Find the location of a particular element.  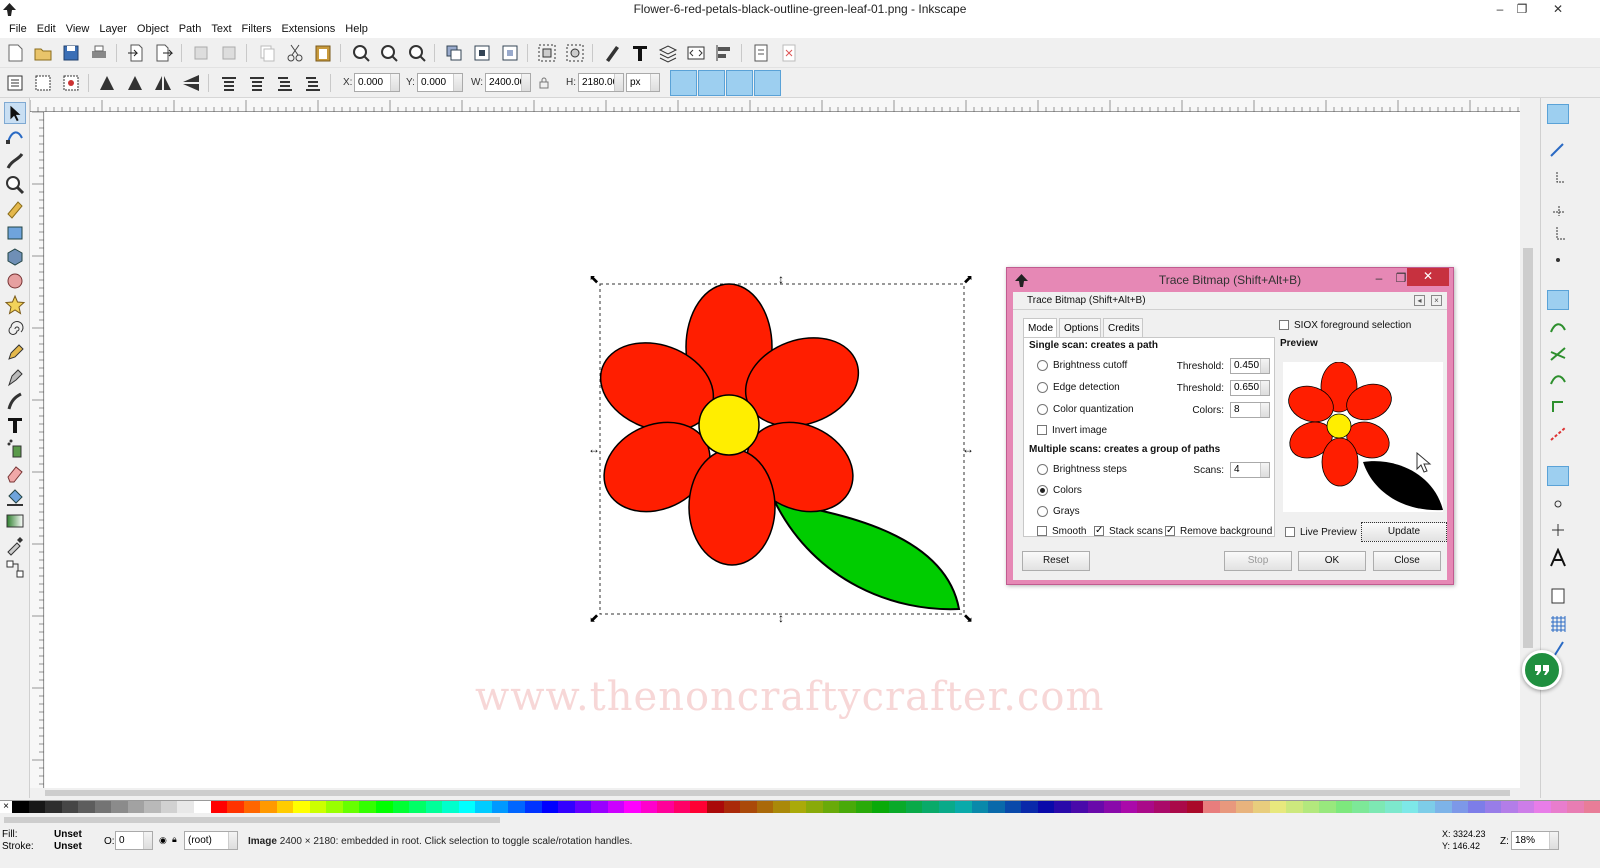

menu-help: Help is located at coordinates (356, 29).